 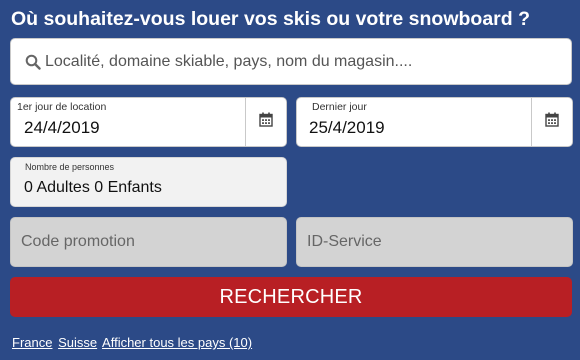 What do you see at coordinates (33, 62) in the screenshot?
I see `search-icon` at bounding box center [33, 62].